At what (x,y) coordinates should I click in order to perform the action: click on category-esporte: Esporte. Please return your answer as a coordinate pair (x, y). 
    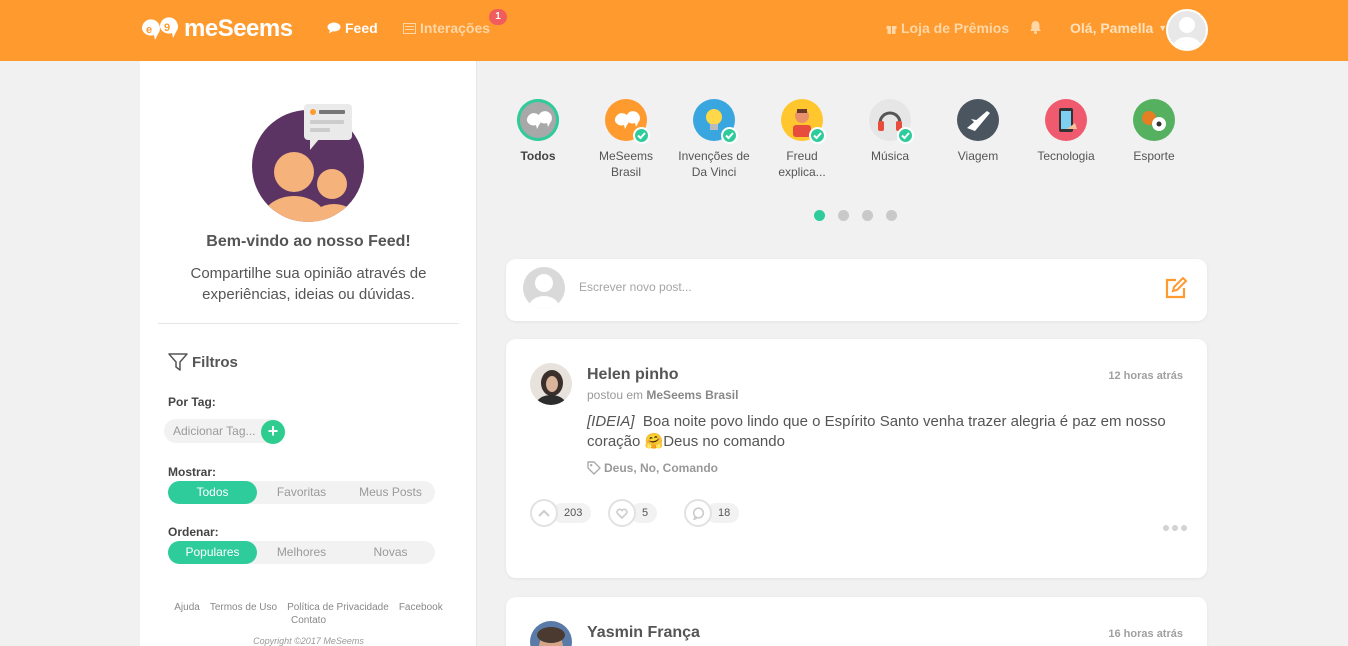
    Looking at the image, I should click on (1154, 131).